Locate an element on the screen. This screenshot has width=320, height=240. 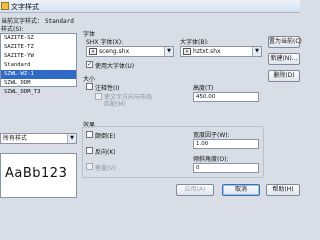
style-item-standard: Standard is located at coordinates (38, 65).